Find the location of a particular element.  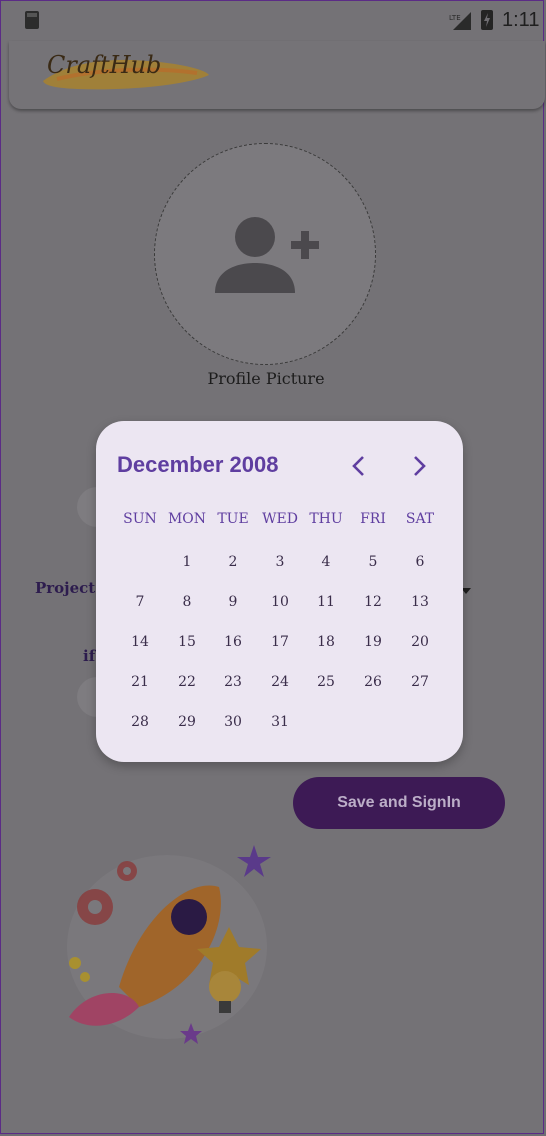

rocket-illustration is located at coordinates (169, 944).